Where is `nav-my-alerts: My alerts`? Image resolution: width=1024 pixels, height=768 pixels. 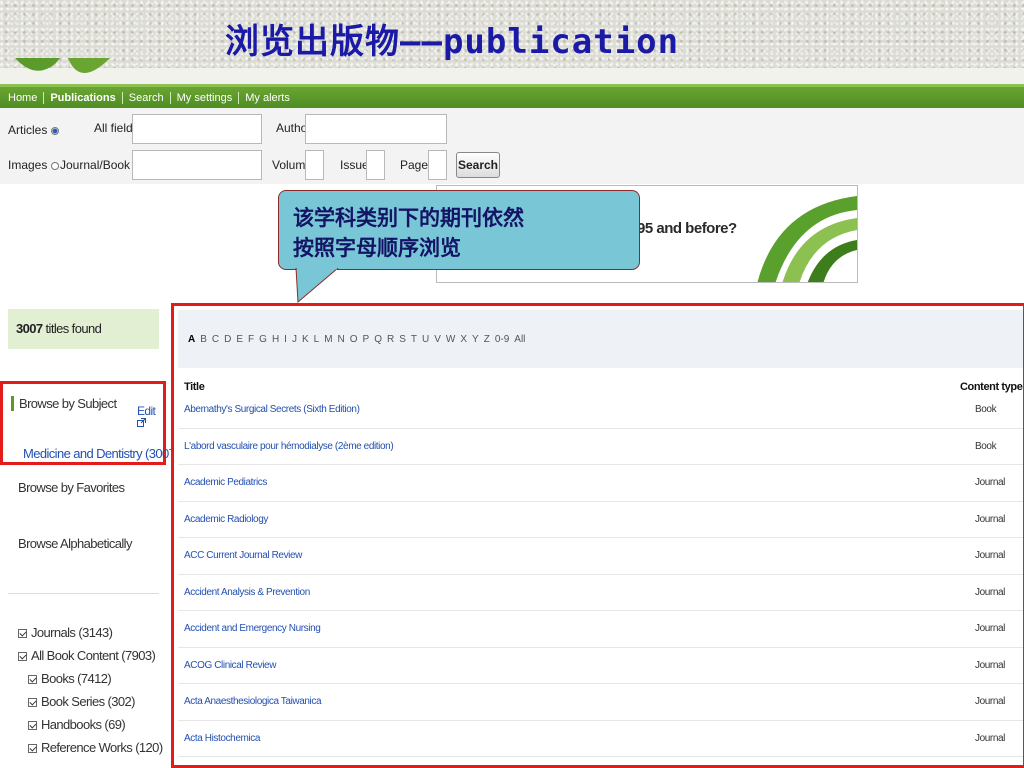 nav-my-alerts: My alerts is located at coordinates (267, 97).